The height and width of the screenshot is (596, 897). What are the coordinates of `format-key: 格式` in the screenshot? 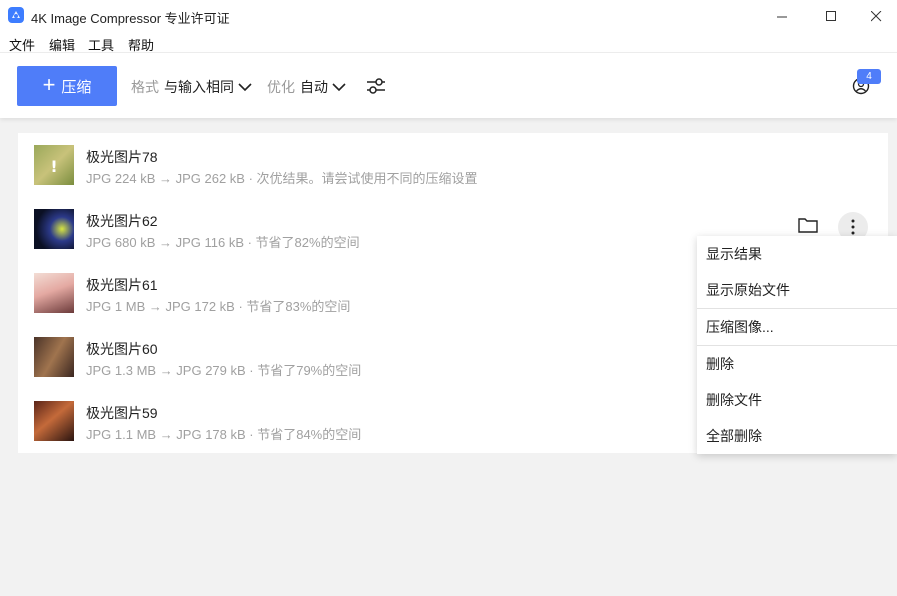 It's located at (145, 87).